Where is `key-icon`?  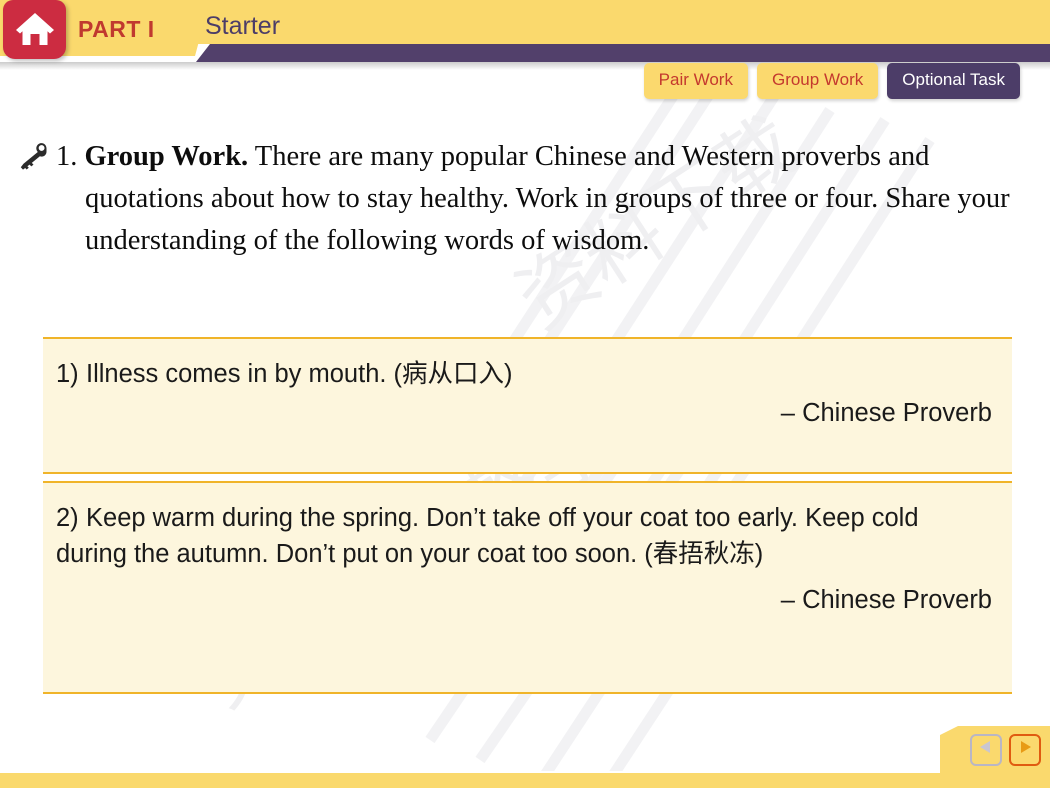
key-icon is located at coordinates (34, 157).